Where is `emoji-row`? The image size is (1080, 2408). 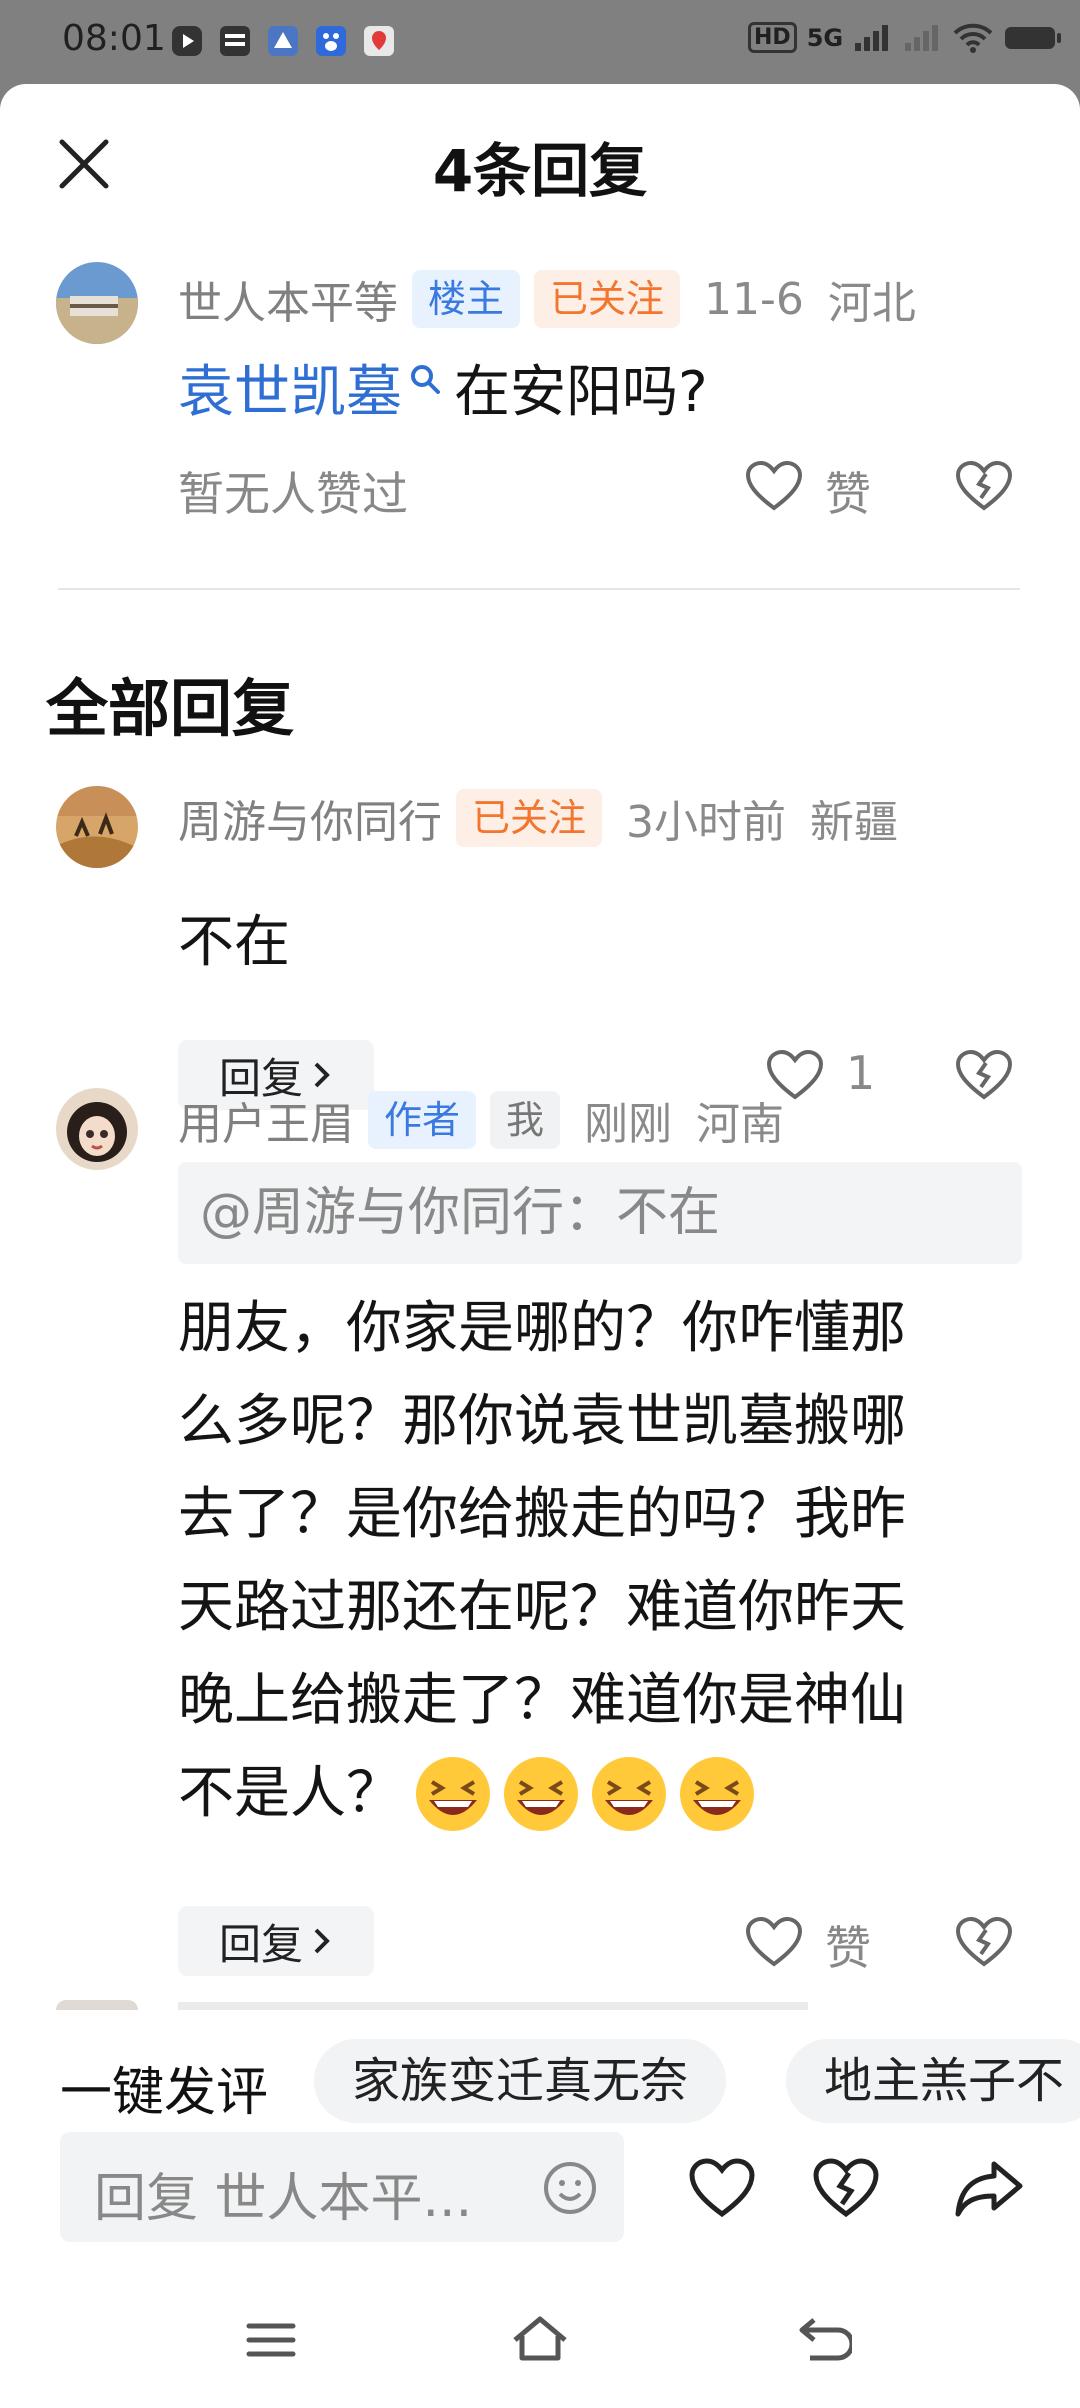 emoji-row is located at coordinates (585, 1794).